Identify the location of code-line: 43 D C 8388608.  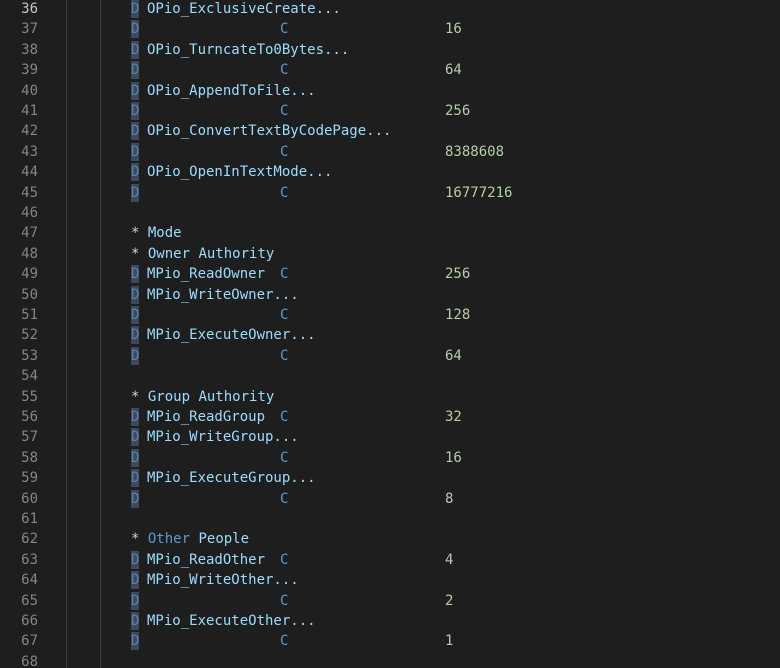
(390, 152).